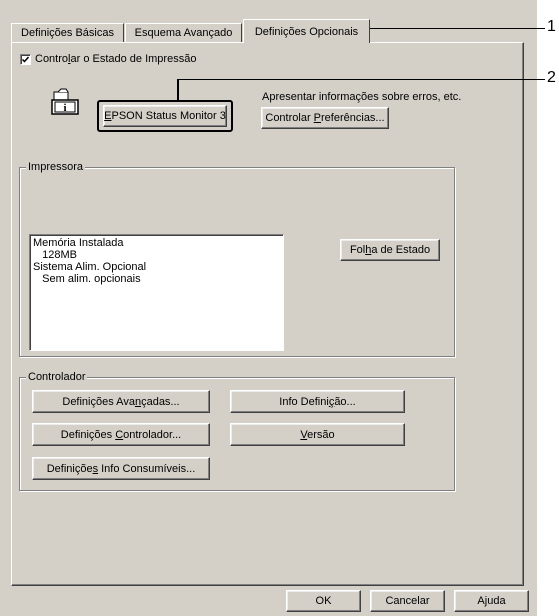 The height and width of the screenshot is (616, 559). Describe the element at coordinates (87, 279) in the screenshot. I see `list-item: Sem alim. opcionais` at that location.